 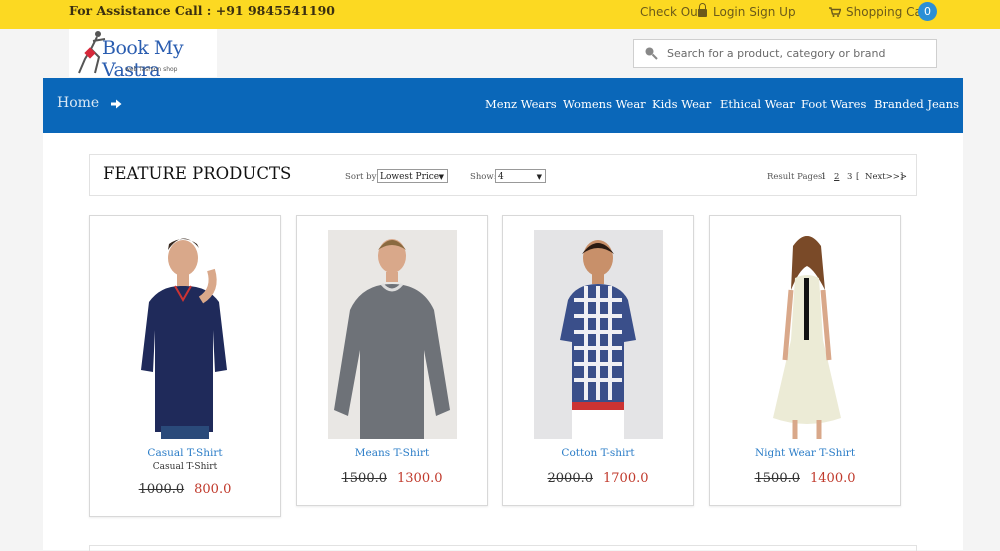 What do you see at coordinates (520, 176) in the screenshot?
I see `show-select: 4 ▼` at bounding box center [520, 176].